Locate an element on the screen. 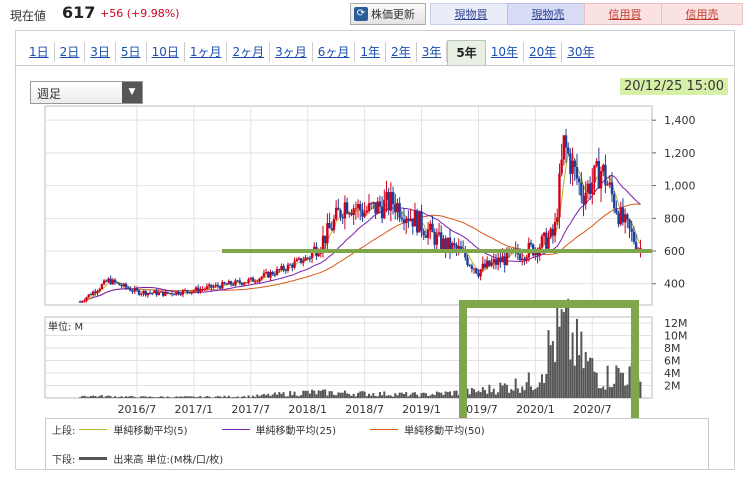 Image resolution: width=749 pixels, height=478 pixels. volume-tick-label: 6M is located at coordinates (672, 361).